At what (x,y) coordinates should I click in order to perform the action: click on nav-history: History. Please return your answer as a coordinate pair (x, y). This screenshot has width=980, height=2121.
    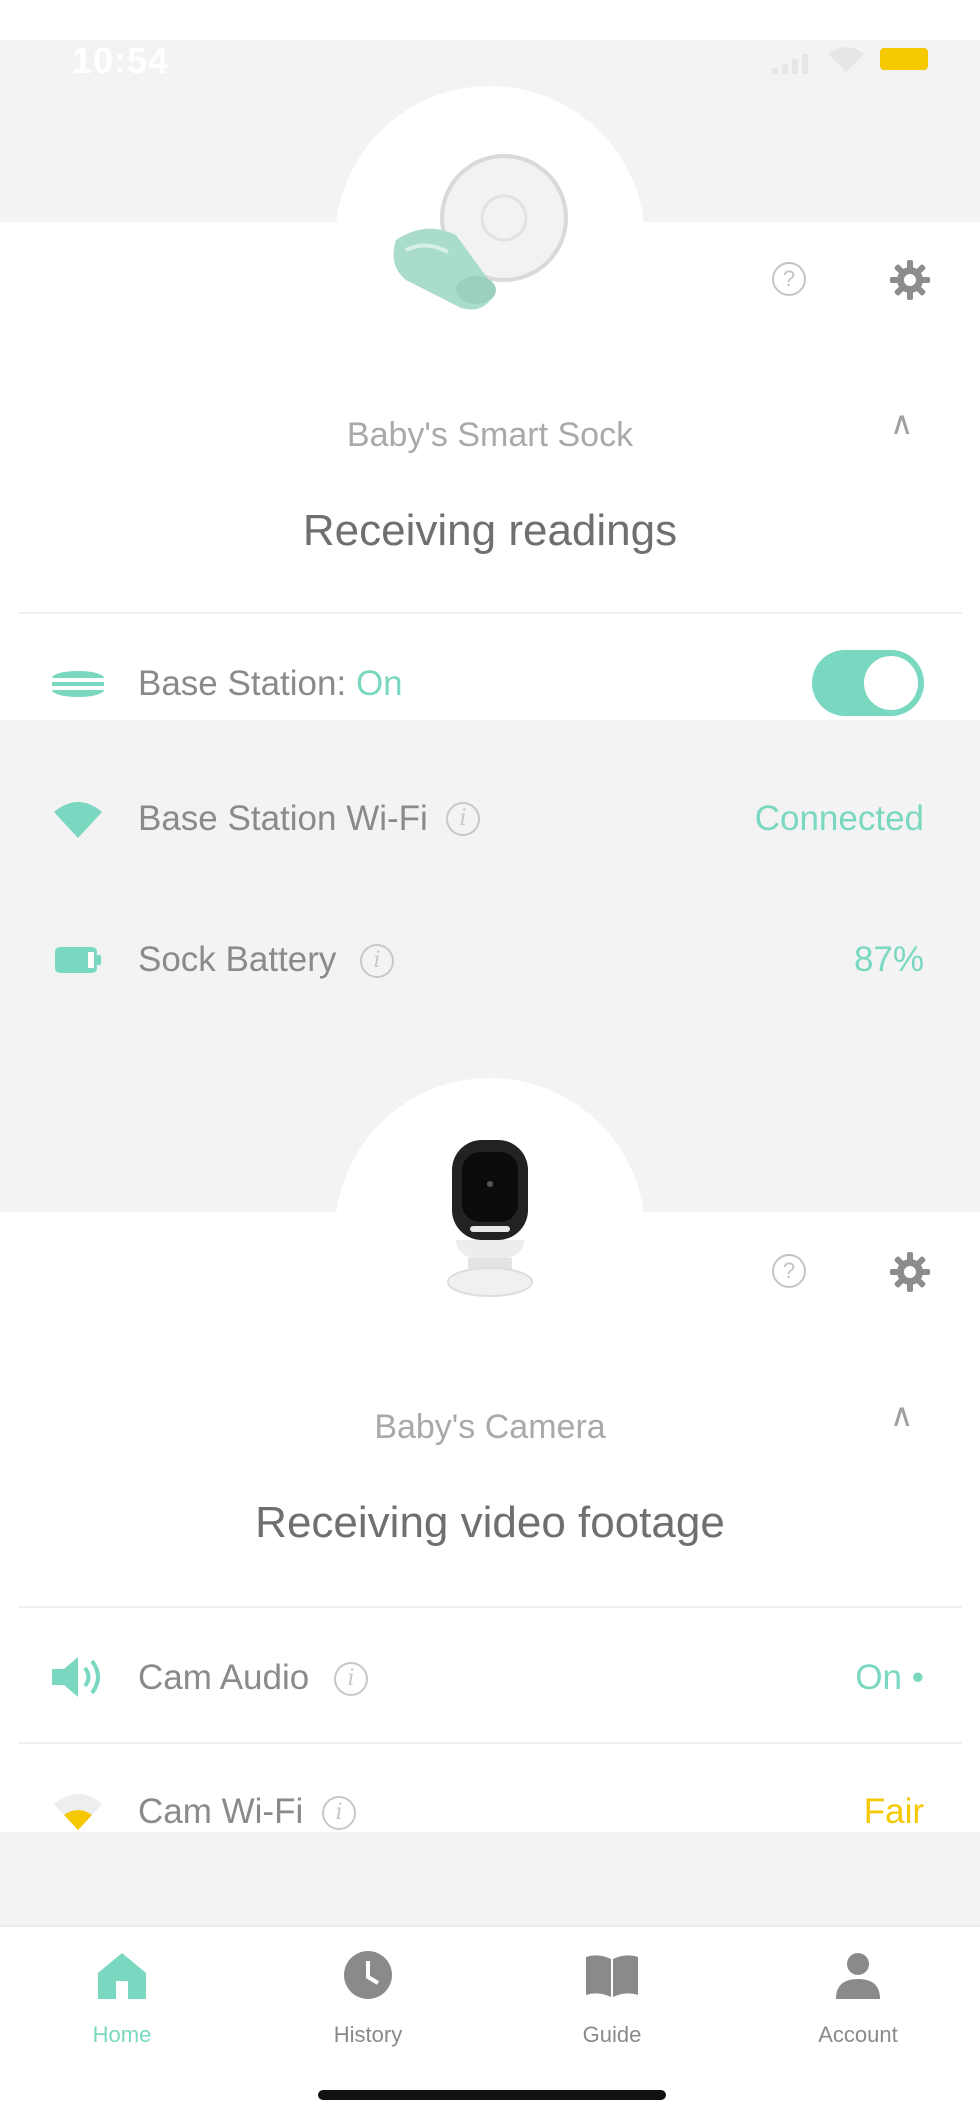
    Looking at the image, I should click on (368, 1997).